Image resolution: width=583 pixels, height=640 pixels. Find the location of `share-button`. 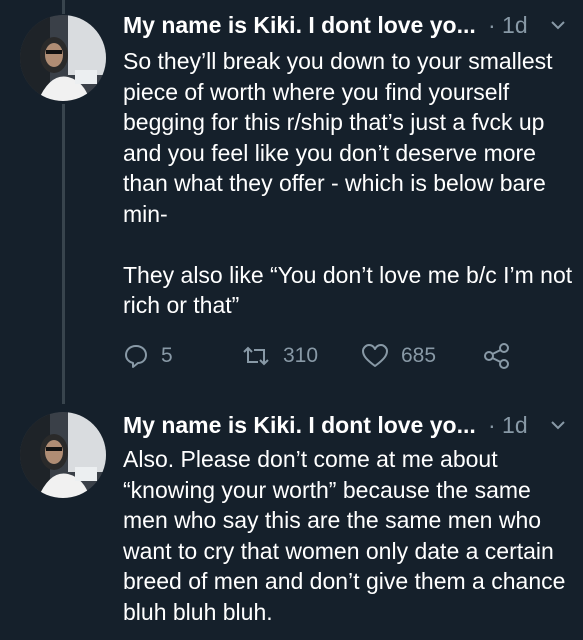

share-button is located at coordinates (497, 356).